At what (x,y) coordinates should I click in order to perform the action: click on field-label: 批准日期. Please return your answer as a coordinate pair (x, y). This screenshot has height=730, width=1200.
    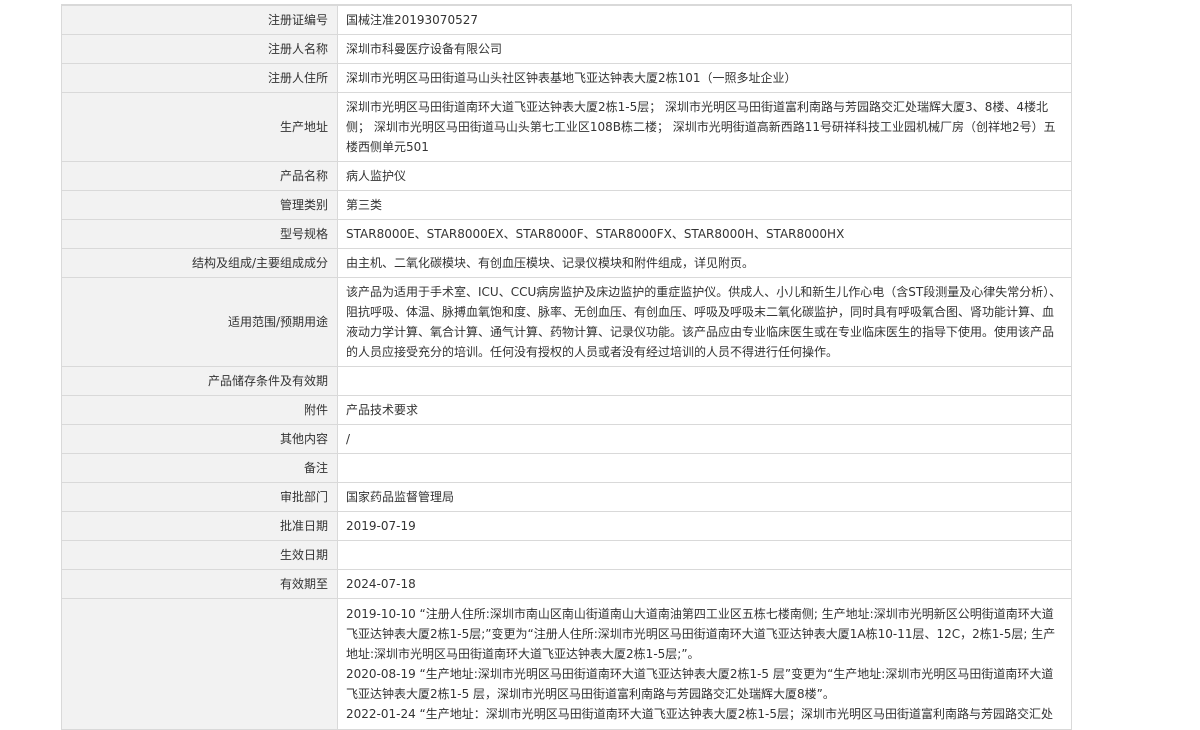
    Looking at the image, I should click on (199, 526).